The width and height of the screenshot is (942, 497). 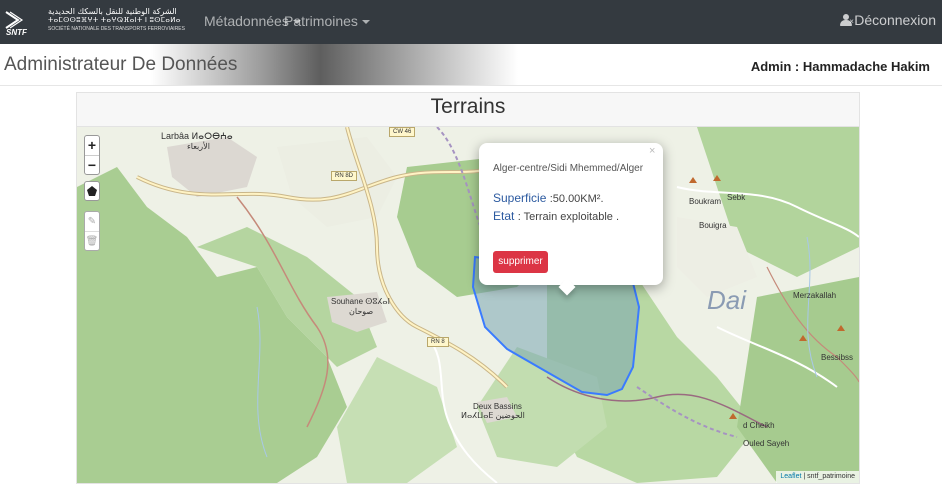 I want to click on edit-layers-control: ✎ 🗑, so click(x=92, y=231).